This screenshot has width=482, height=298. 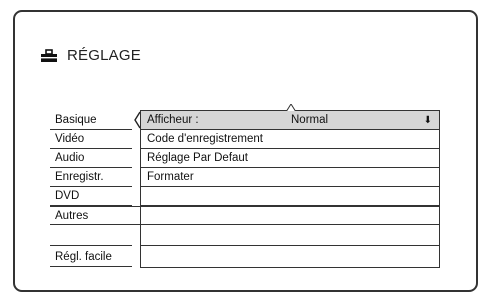 What do you see at coordinates (310, 120) in the screenshot?
I see `option-value: Normal` at bounding box center [310, 120].